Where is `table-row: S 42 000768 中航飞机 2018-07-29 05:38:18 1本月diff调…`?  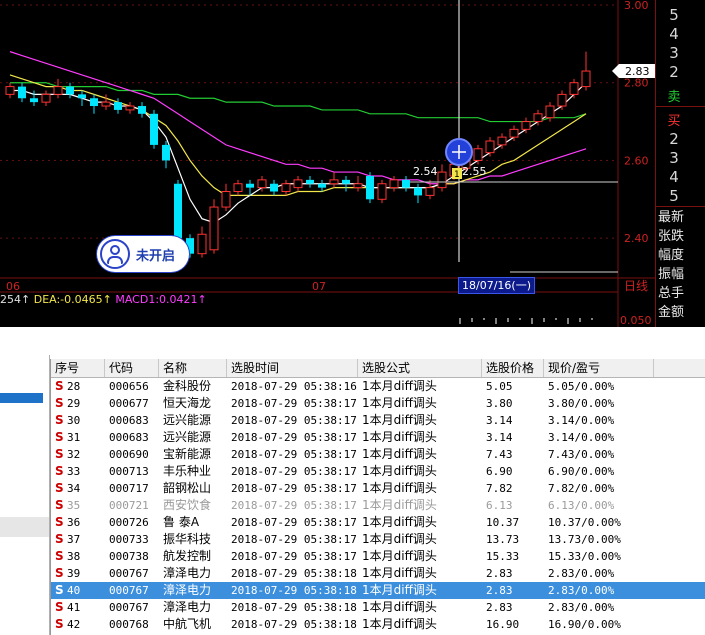 table-row: S 42 000768 中航飞机 2018-07-29 05:38:18 1本月diff调… is located at coordinates (378, 624).